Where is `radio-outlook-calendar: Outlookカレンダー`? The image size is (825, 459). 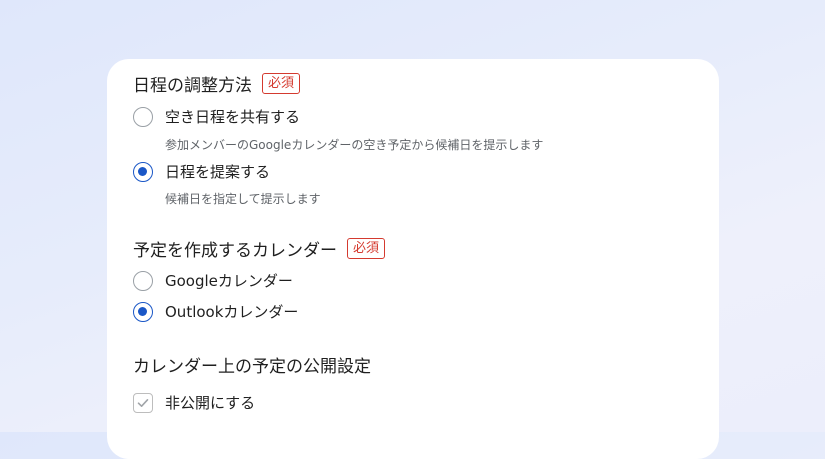
radio-outlook-calendar: Outlookカレンダー is located at coordinates (215, 311).